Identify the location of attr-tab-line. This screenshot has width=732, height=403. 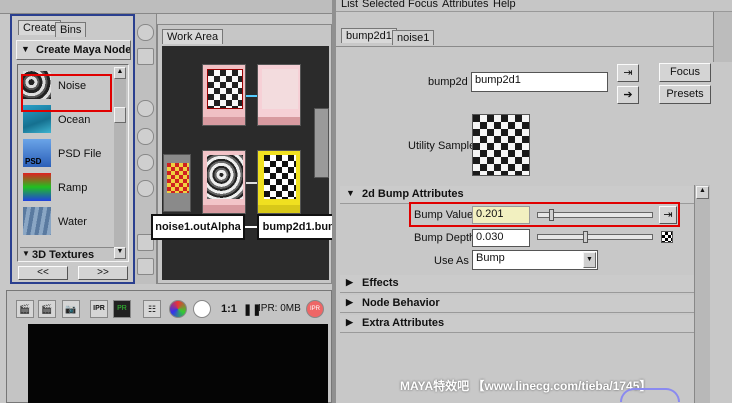
(525, 46).